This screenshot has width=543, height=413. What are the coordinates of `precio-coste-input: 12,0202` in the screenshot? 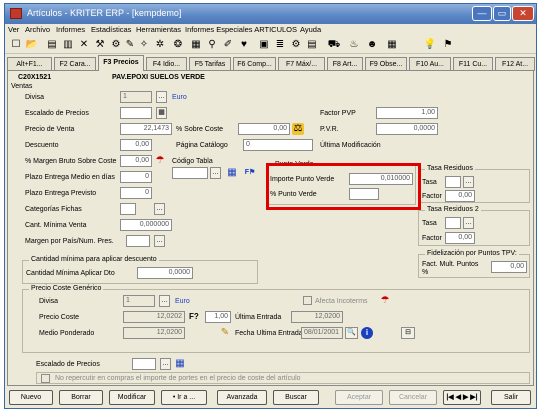 It's located at (154, 317).